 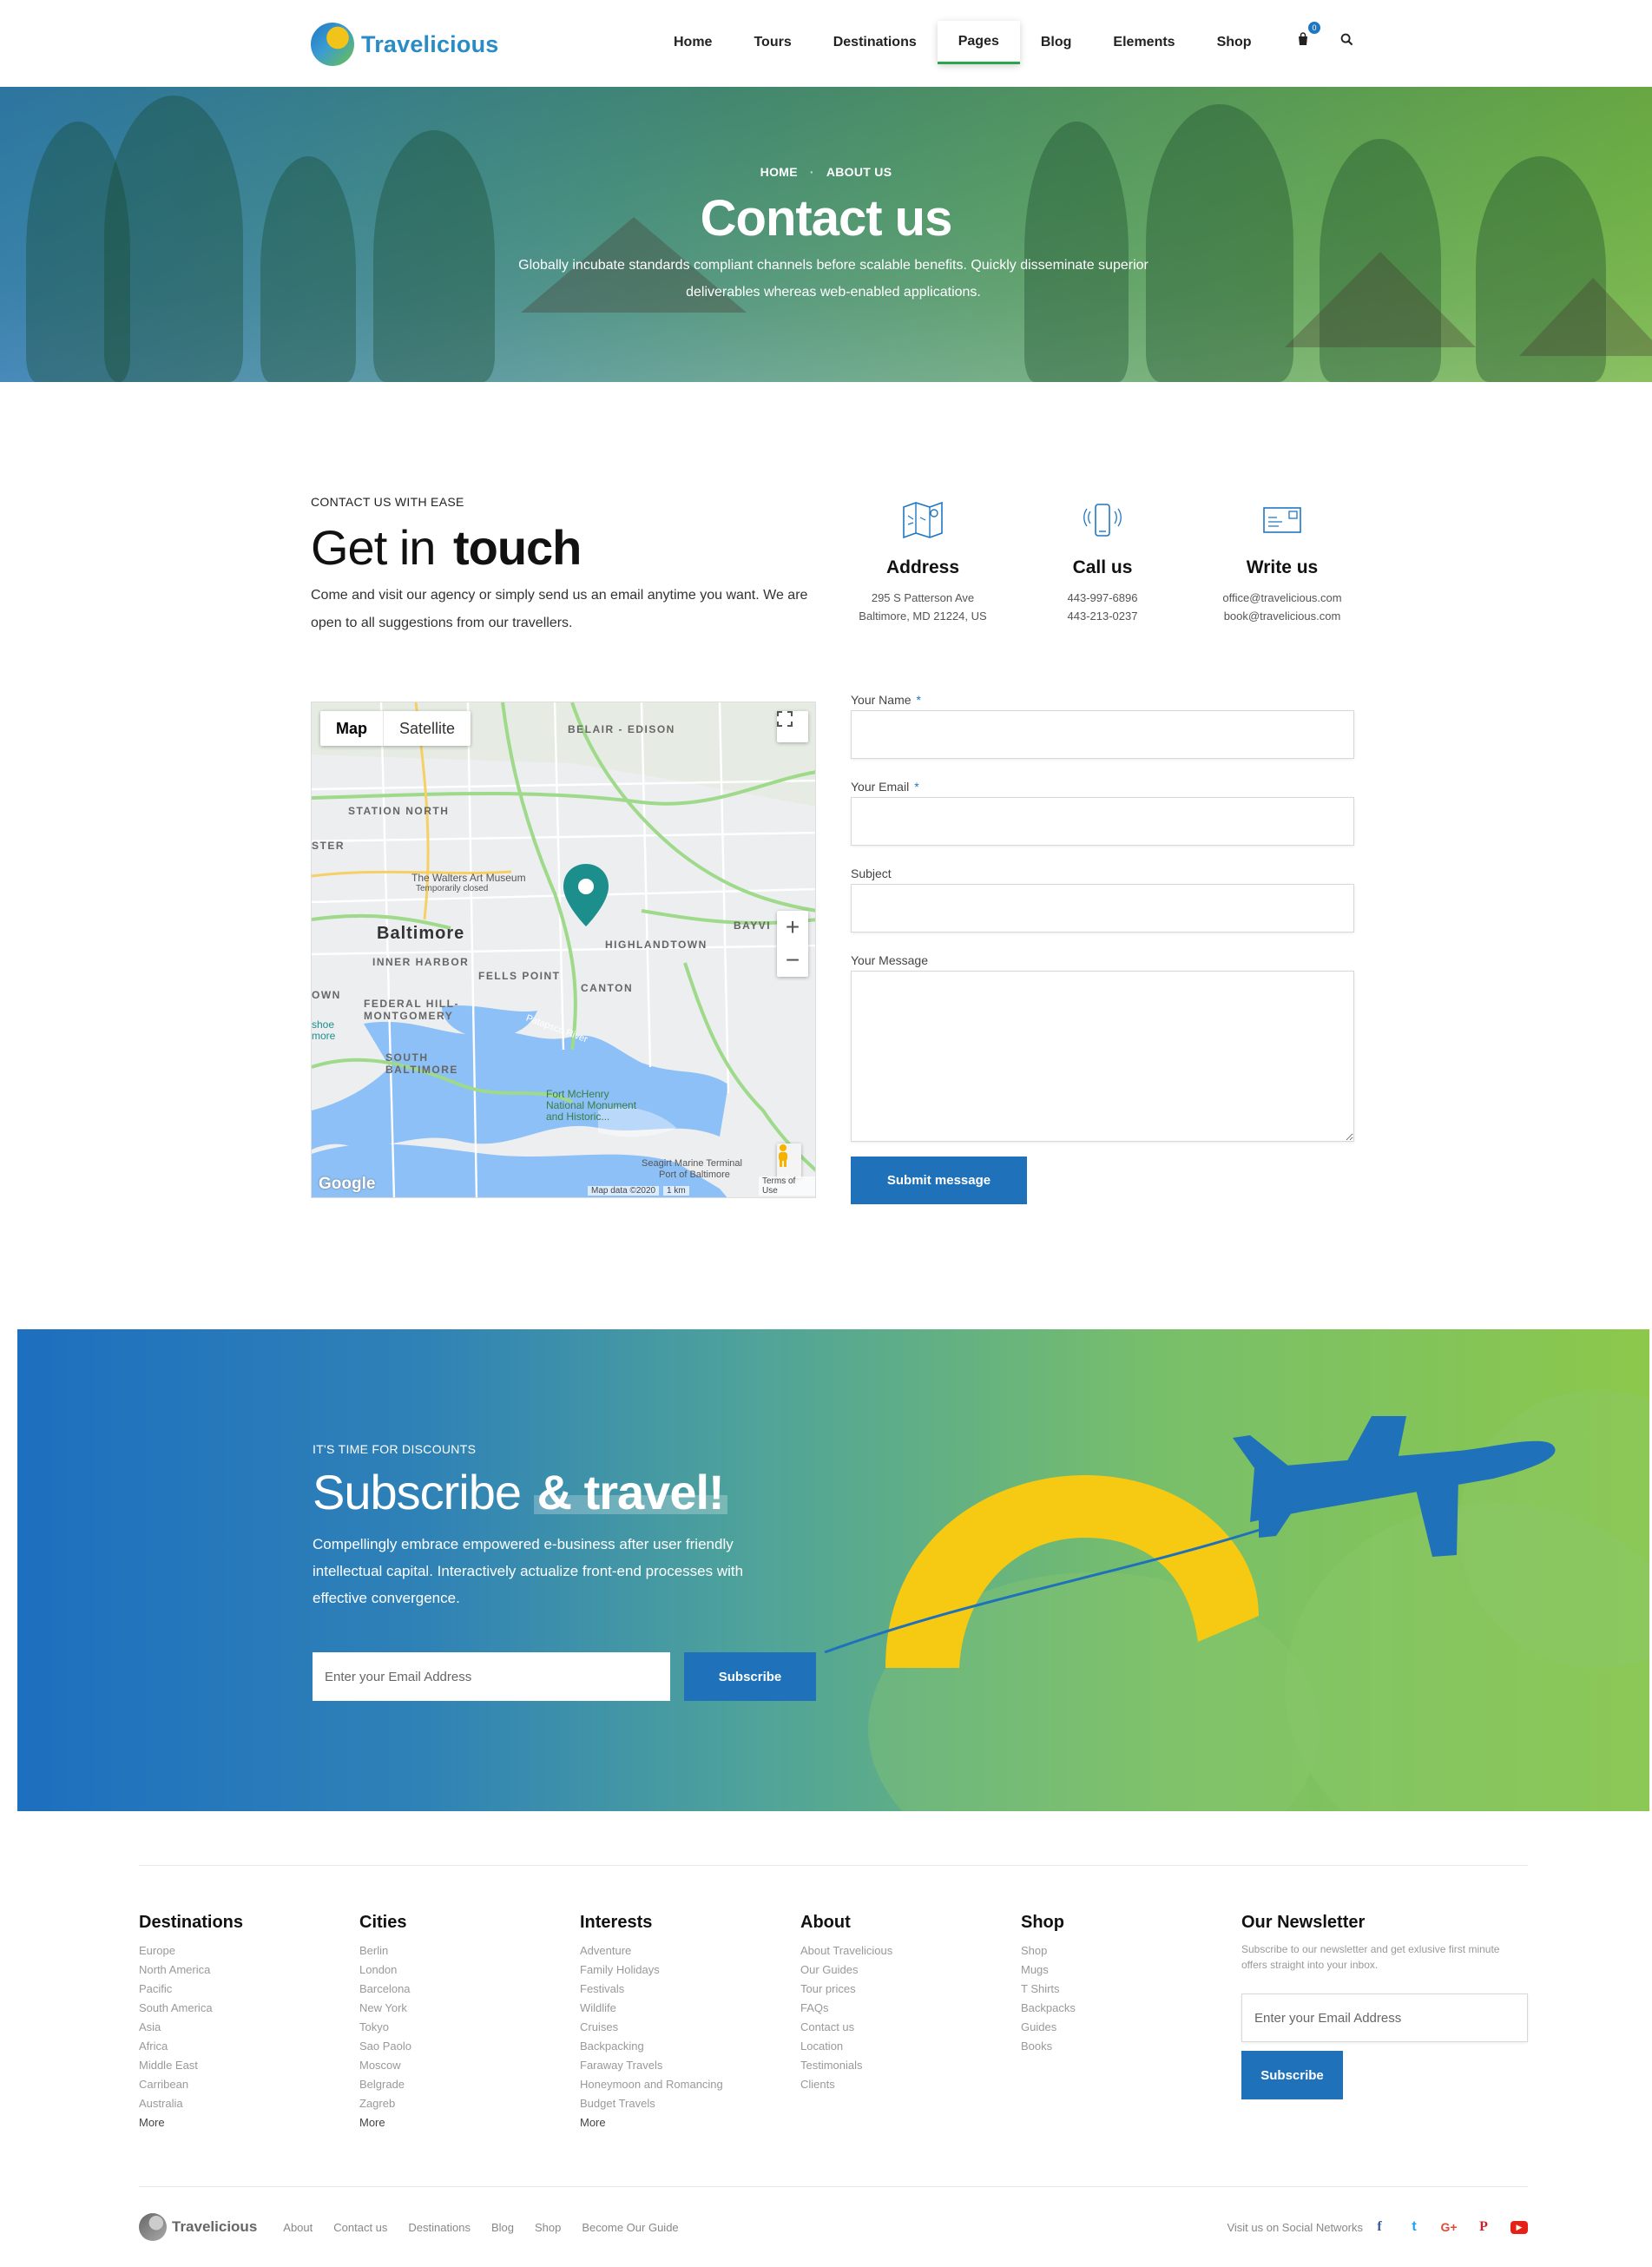 I want to click on street-view-pegman, so click(x=789, y=1160).